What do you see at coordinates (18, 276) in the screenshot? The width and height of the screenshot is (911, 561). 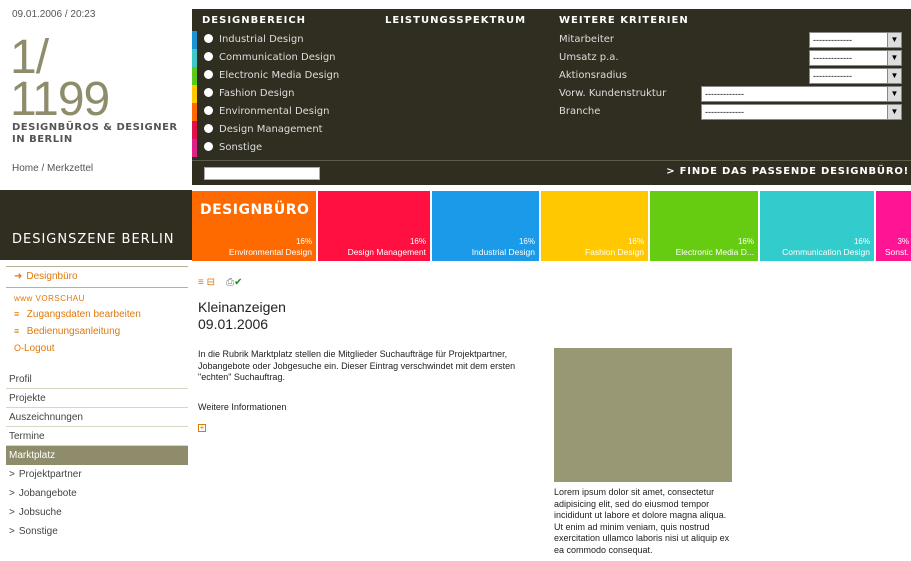 I see `arrow-right-icon: ➜` at bounding box center [18, 276].